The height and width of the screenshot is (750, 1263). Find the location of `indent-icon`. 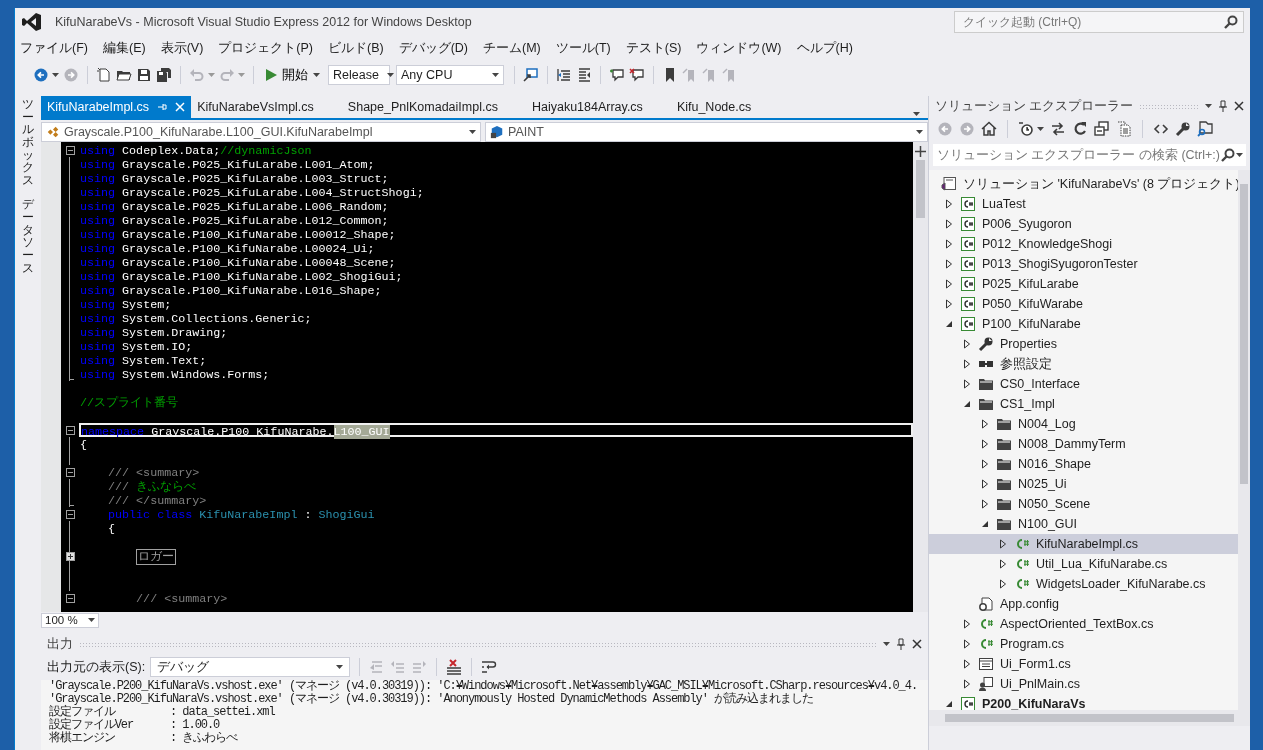

indent-icon is located at coordinates (564, 75).